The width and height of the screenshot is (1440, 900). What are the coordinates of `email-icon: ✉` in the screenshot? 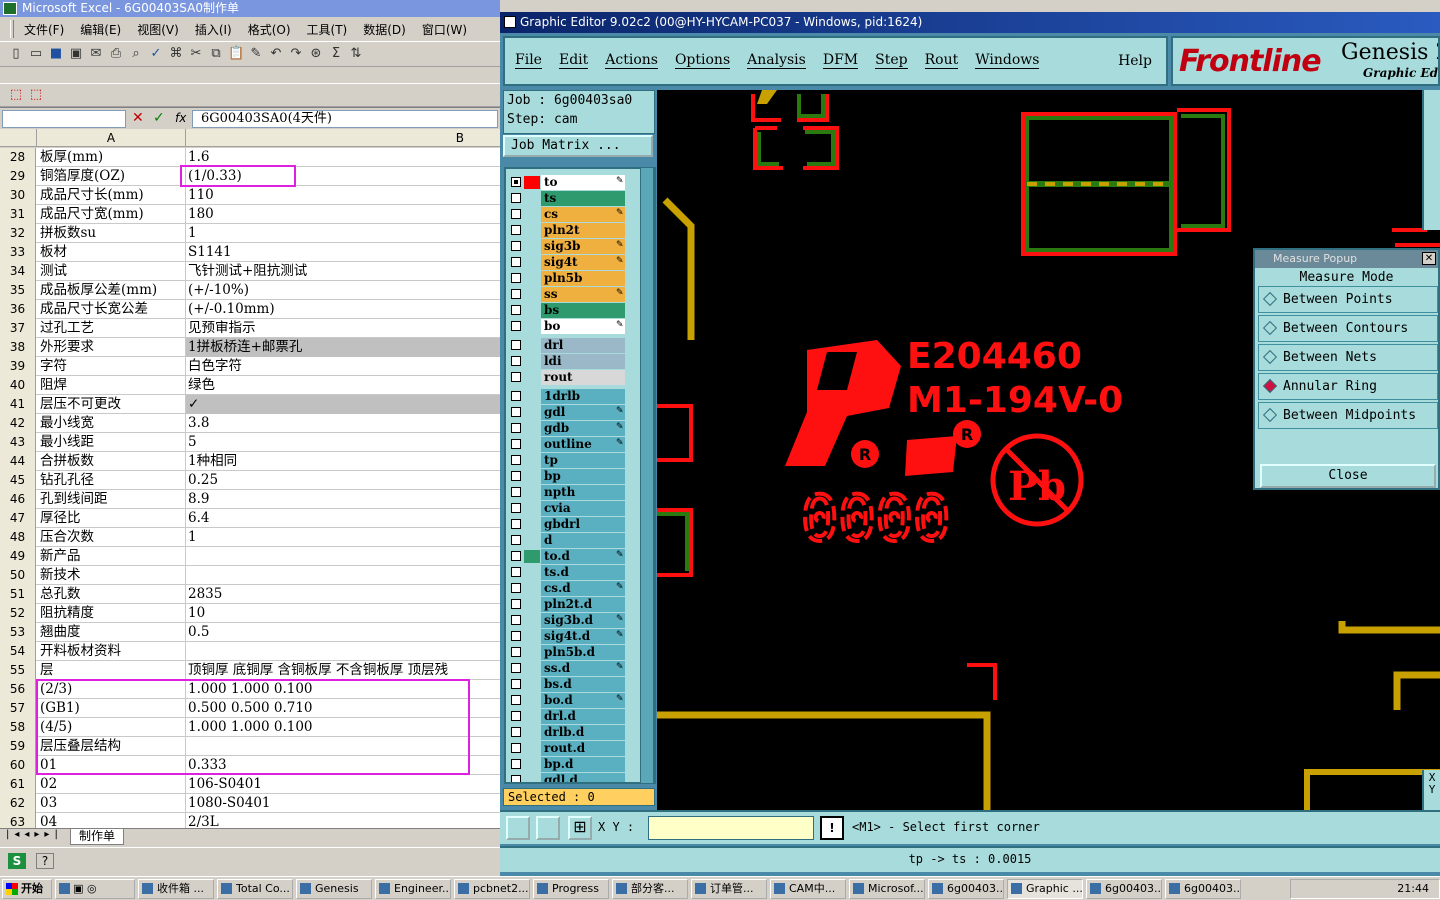 It's located at (96, 54).